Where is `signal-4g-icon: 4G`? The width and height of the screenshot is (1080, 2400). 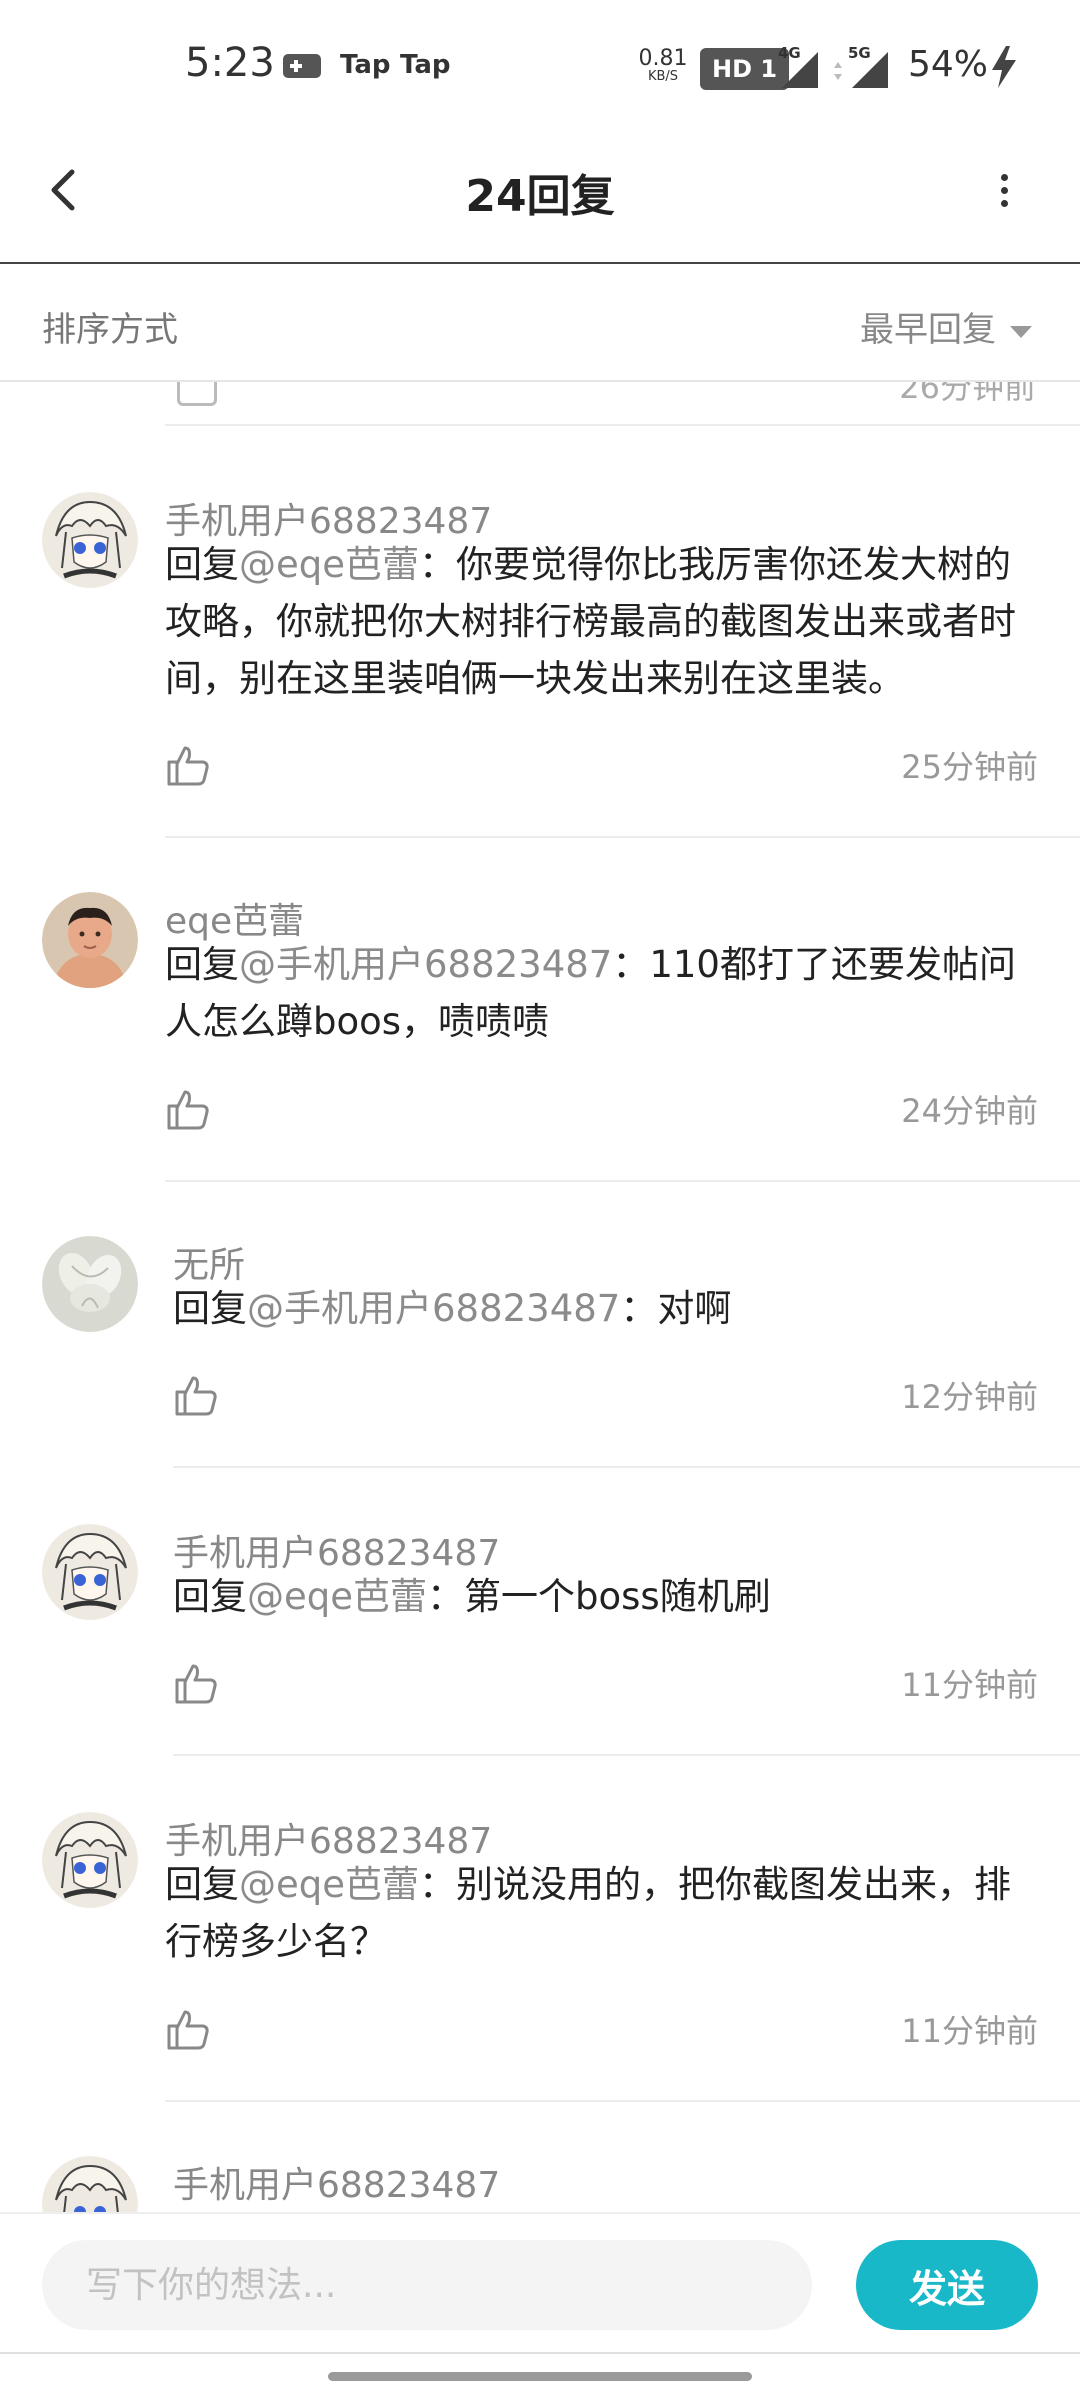 signal-4g-icon: 4G is located at coordinates (799, 67).